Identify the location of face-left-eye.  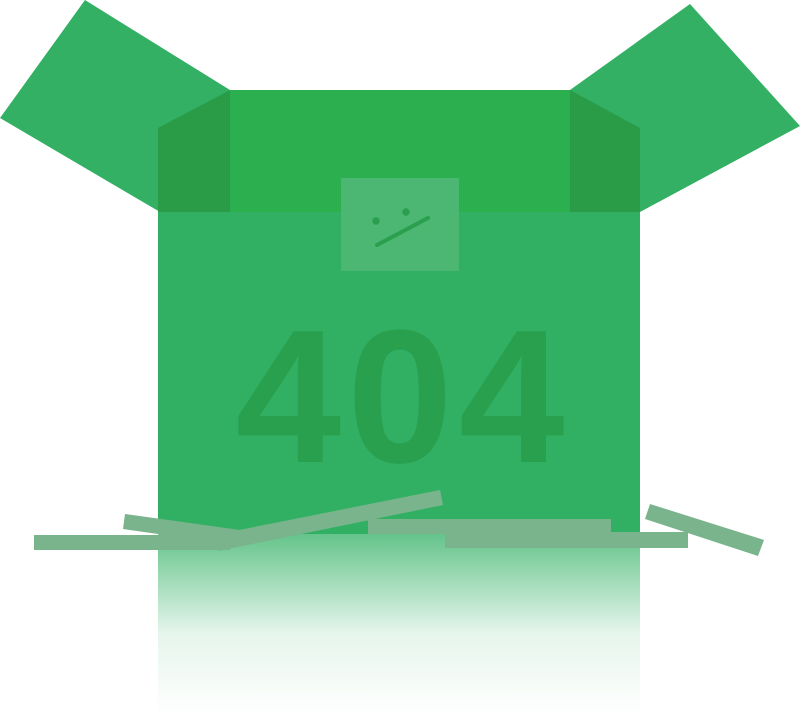
(376, 221).